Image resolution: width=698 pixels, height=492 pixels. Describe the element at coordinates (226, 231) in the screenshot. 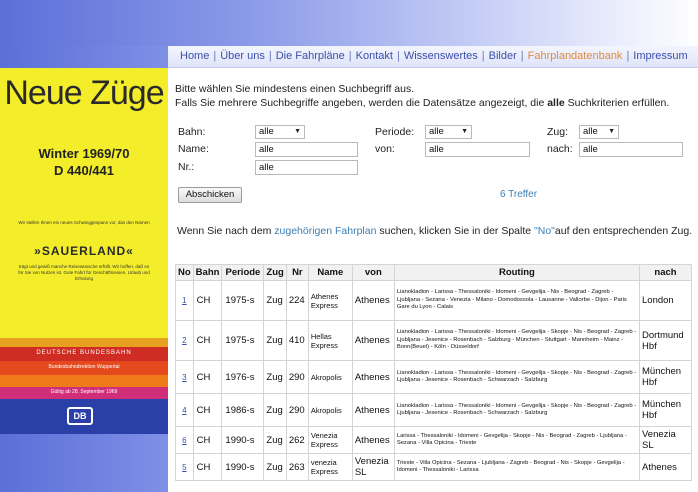

I see `hint-pre: Wenn Sie nach dem` at that location.